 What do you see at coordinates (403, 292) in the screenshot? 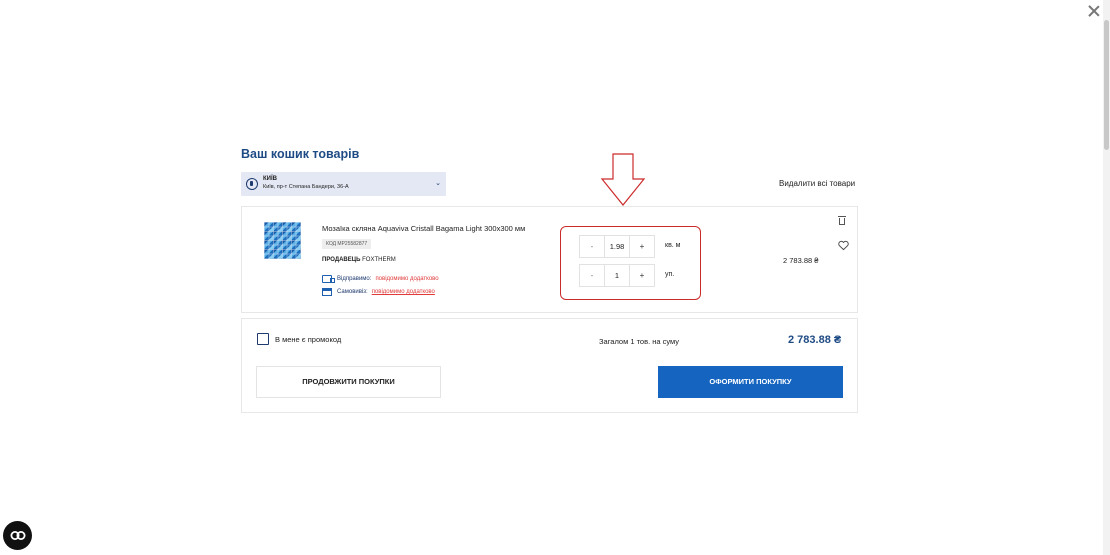
I see `pickup-value-link: повідомимо додатково` at bounding box center [403, 292].